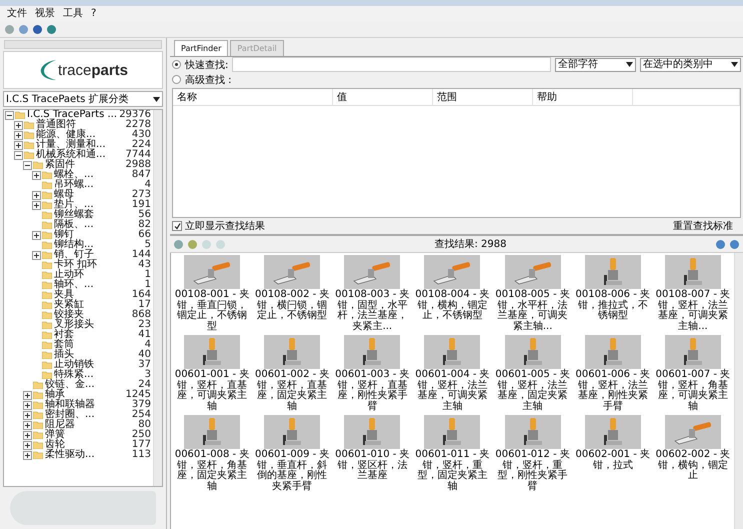 This screenshot has height=529, width=743. Describe the element at coordinates (78, 445) in the screenshot. I see `tree-item: 齿轮 177` at that location.